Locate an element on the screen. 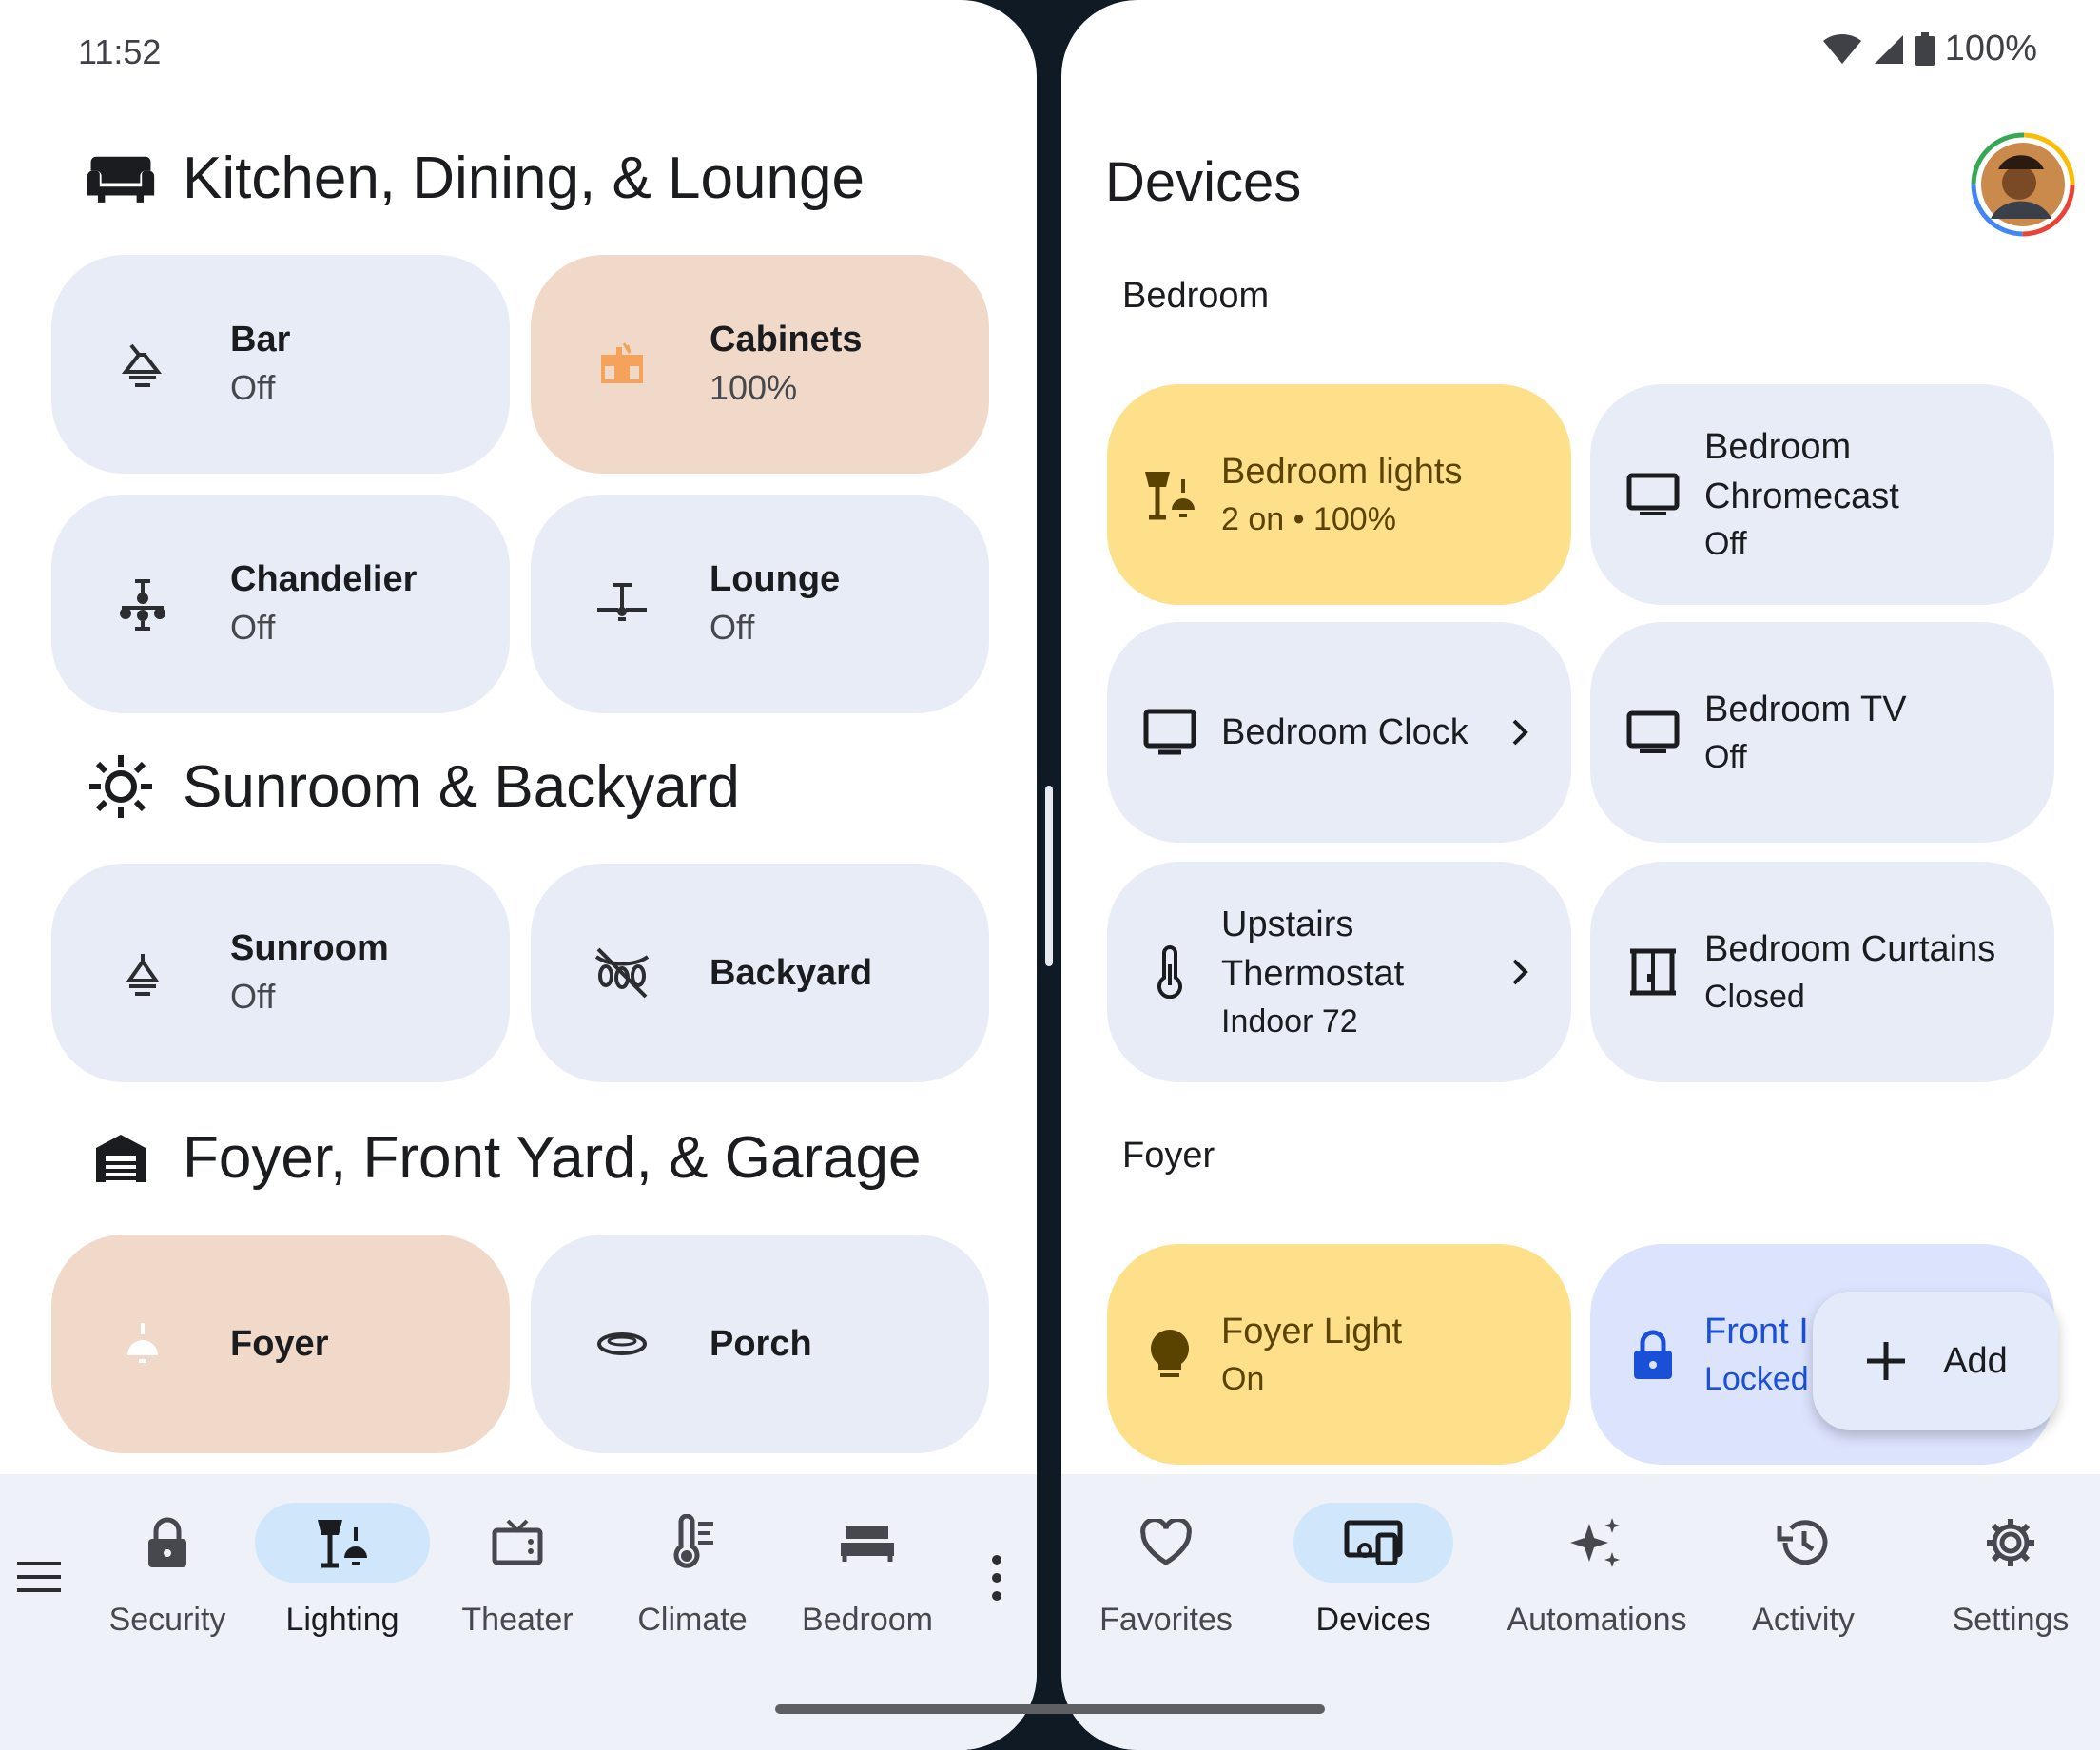 This screenshot has height=1750, width=2100. nav-climate: Climate is located at coordinates (692, 1571).